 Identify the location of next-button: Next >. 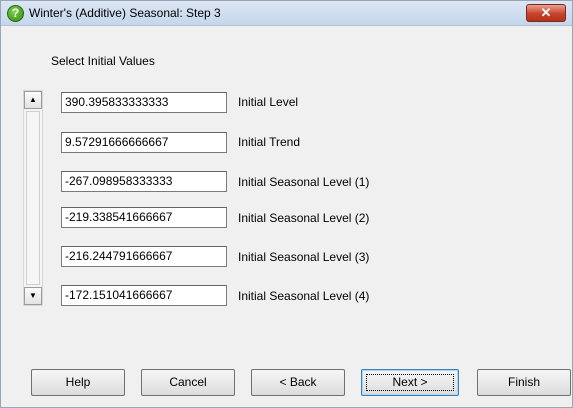
(410, 382).